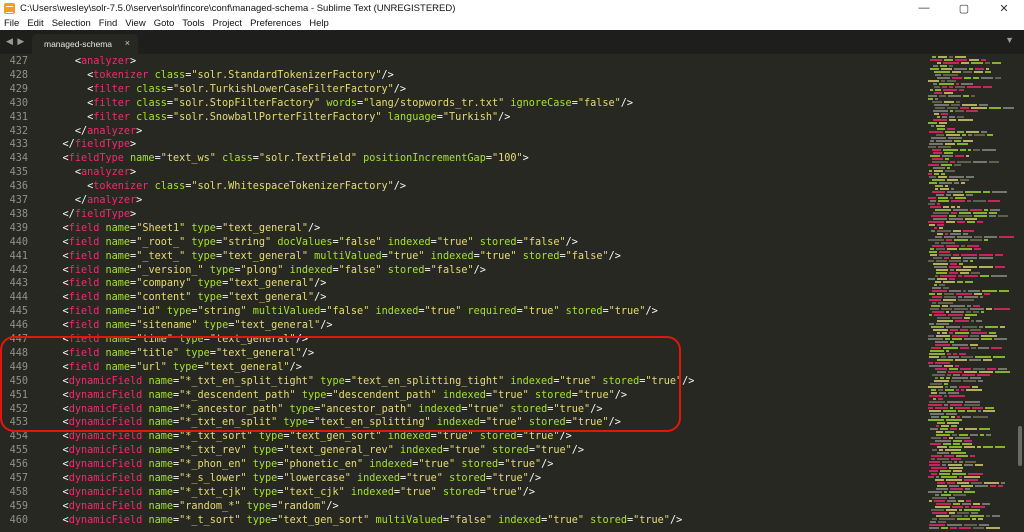 The width and height of the screenshot is (1024, 532). I want to click on xml-tag-name: dynamicField, so click(105, 381).